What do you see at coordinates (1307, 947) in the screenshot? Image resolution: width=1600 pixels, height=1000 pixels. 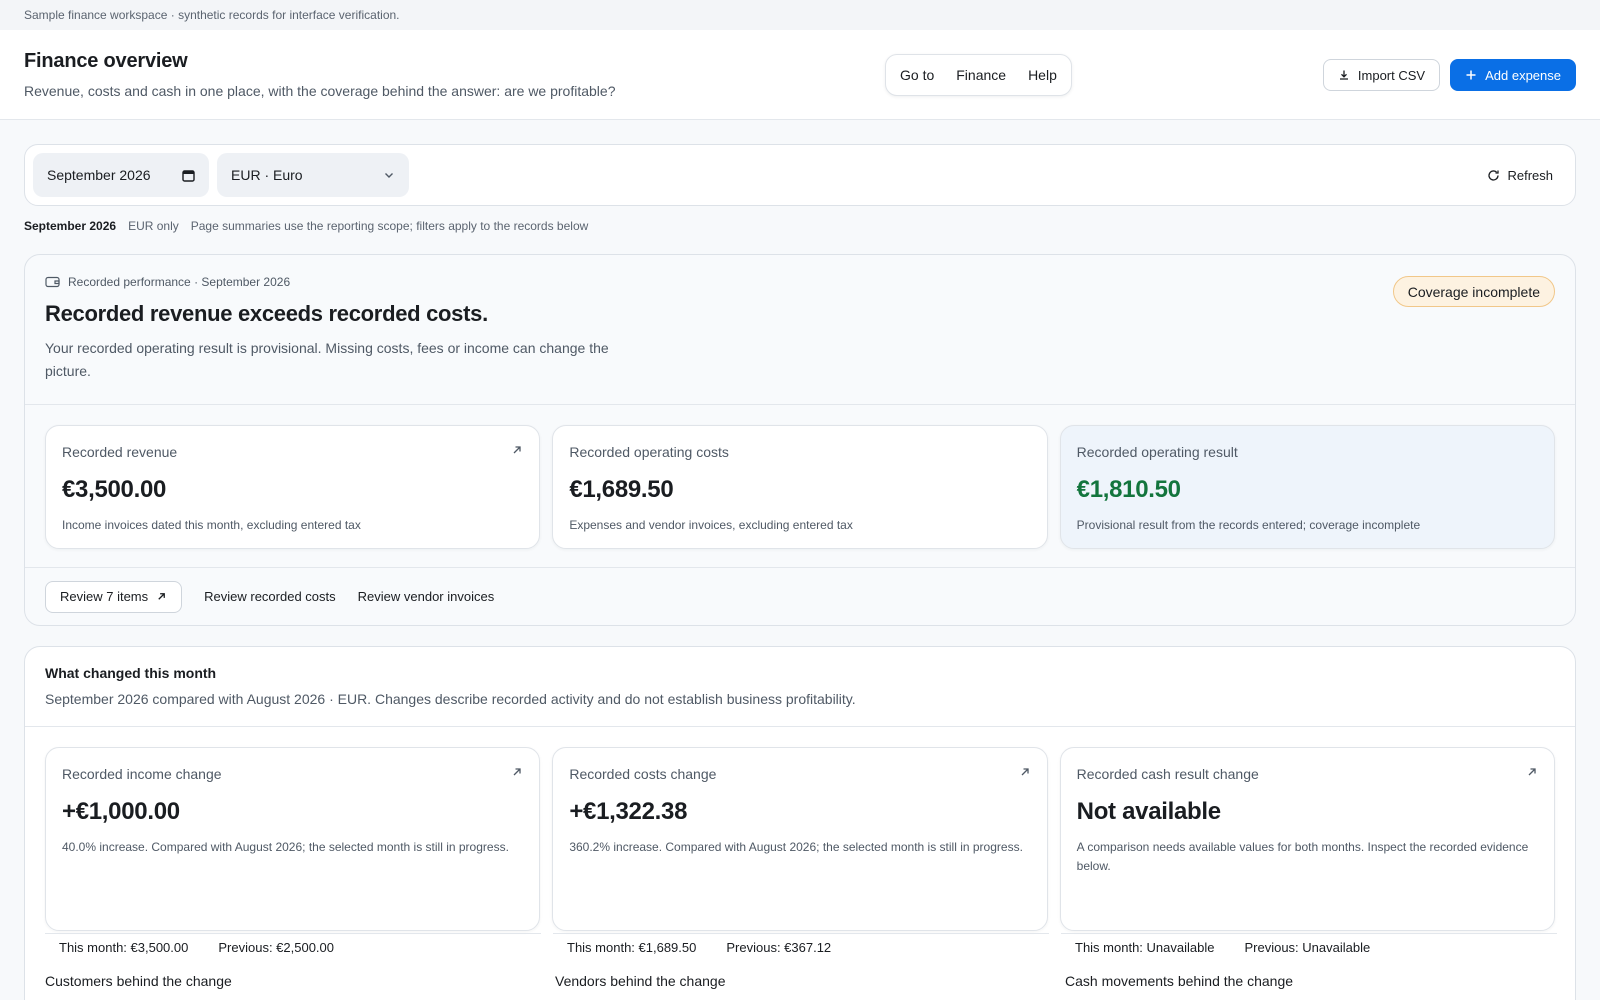 I see `previous-value: Previous: Unavailable` at bounding box center [1307, 947].